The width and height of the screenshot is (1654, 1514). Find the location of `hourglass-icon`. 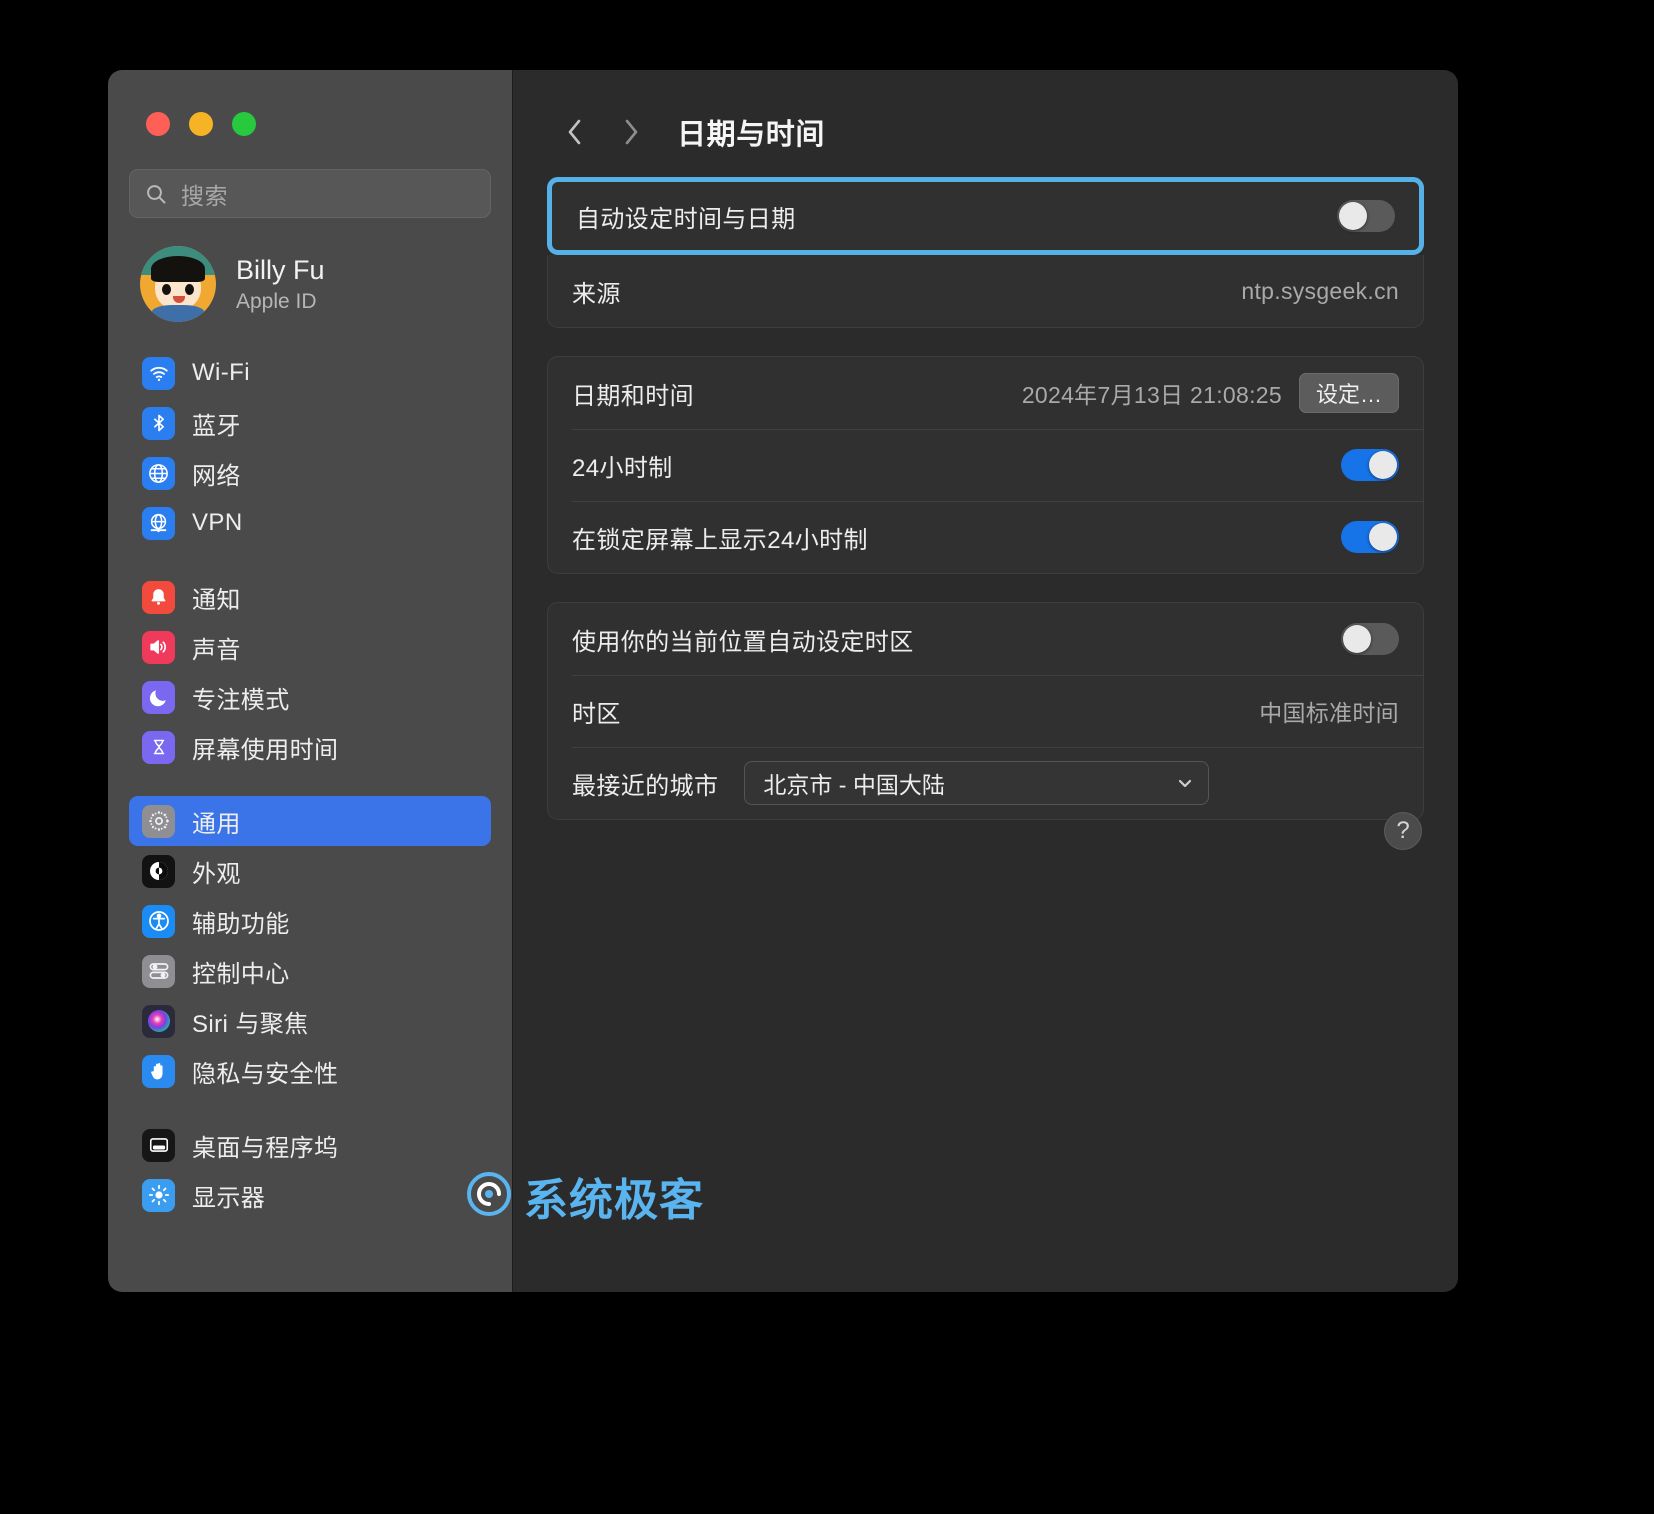

hourglass-icon is located at coordinates (158, 747).